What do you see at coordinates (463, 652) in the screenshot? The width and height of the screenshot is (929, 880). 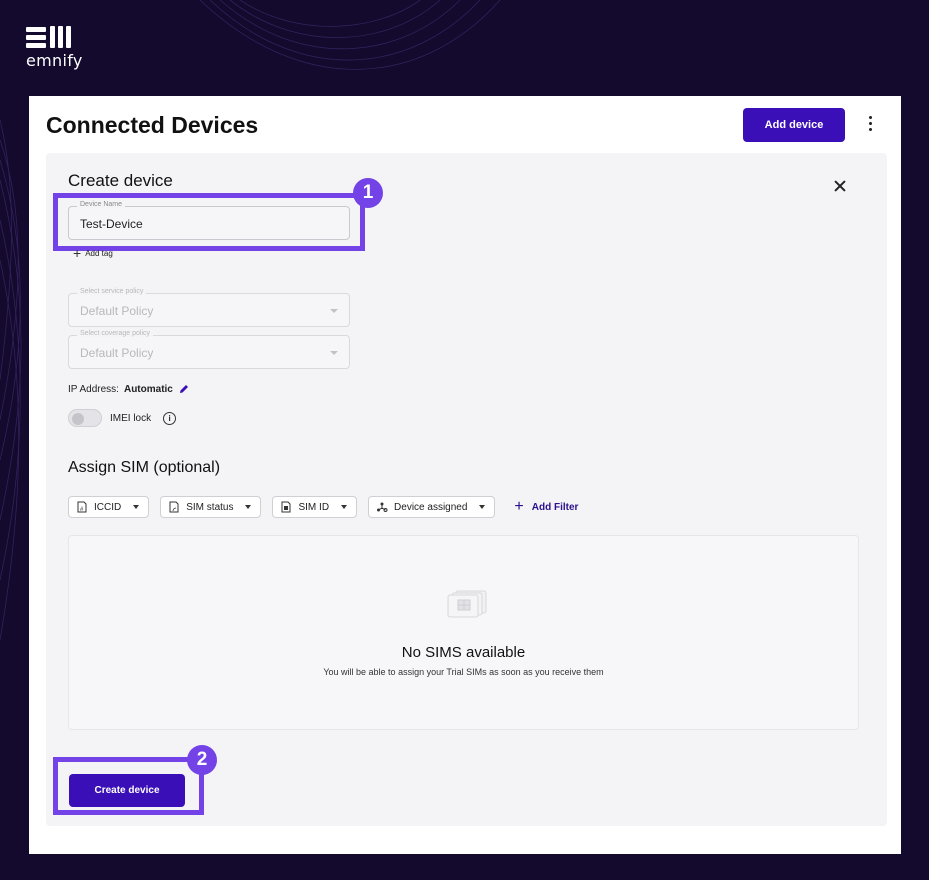 I see `empty-title: No SIMS available` at bounding box center [463, 652].